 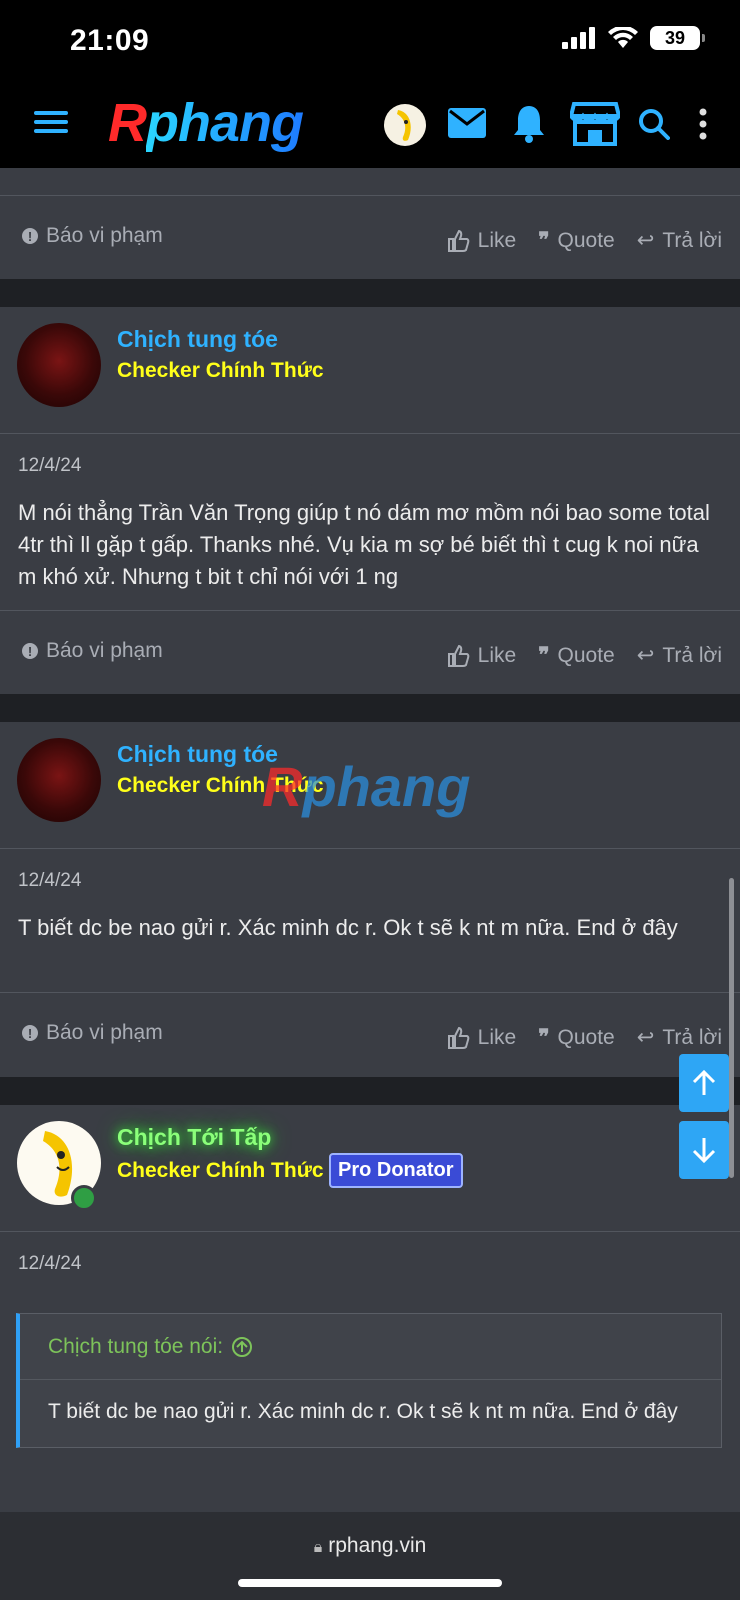 I want to click on wifi-icon, so click(x=623, y=37).